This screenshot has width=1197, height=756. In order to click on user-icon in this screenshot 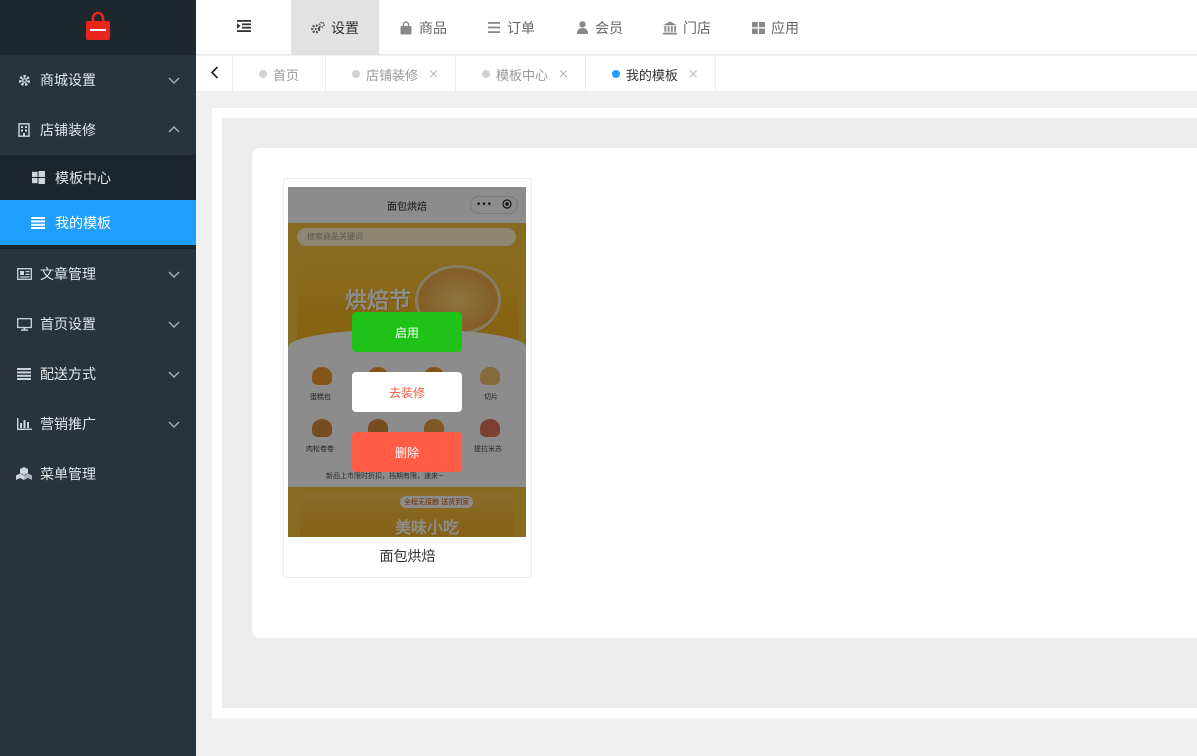, I will do `click(582, 28)`.